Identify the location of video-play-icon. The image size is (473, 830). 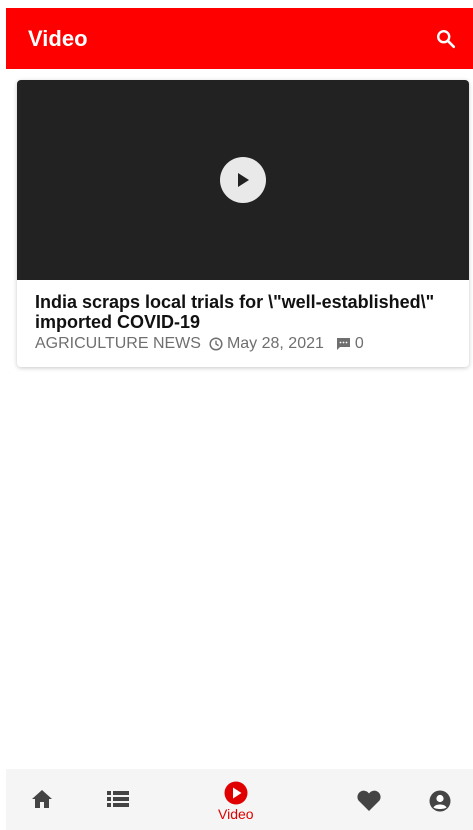
(236, 793).